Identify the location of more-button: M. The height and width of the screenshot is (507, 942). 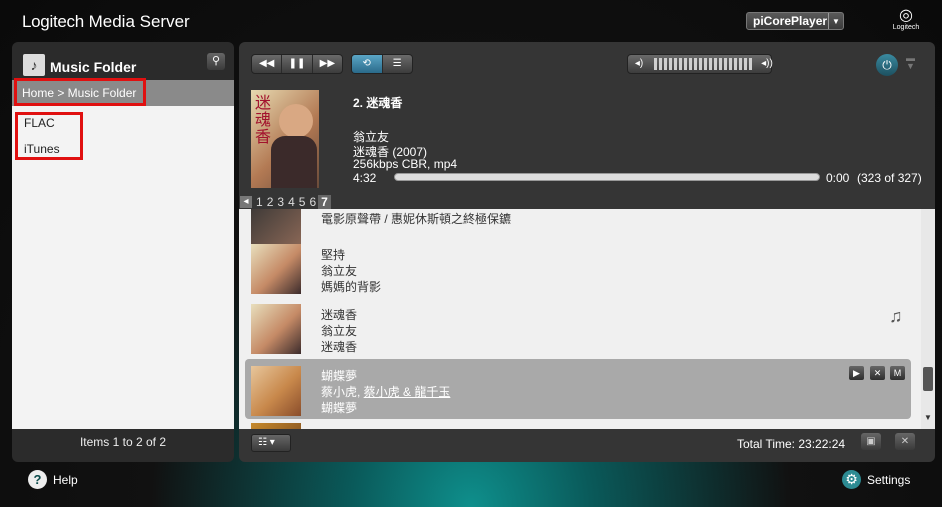
(897, 373).